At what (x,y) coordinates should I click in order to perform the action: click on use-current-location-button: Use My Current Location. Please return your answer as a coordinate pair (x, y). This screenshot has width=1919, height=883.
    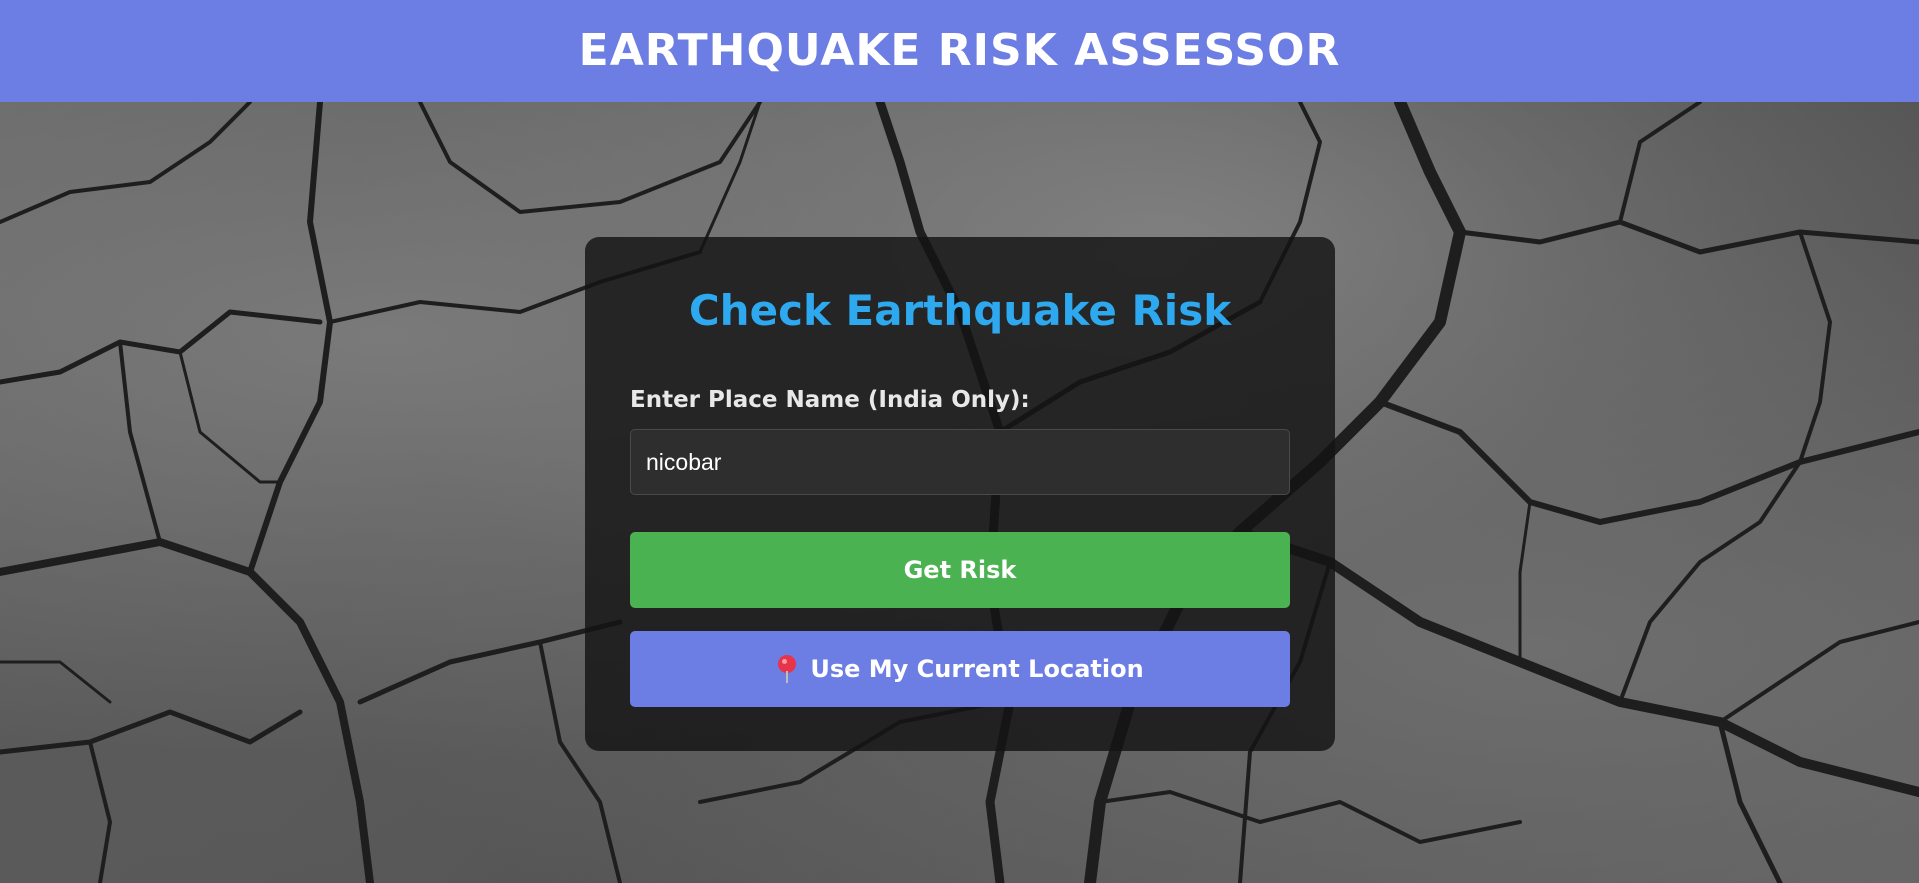
    Looking at the image, I should click on (960, 669).